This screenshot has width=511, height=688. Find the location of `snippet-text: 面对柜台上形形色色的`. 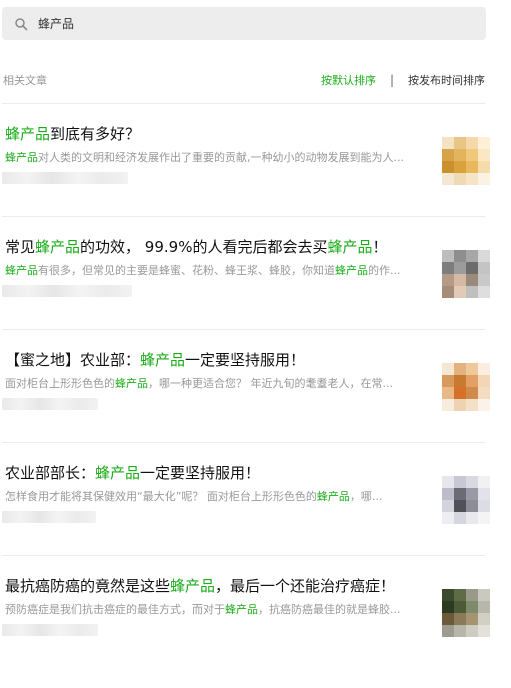

snippet-text: 面对柜台上形形色色的 is located at coordinates (60, 383).